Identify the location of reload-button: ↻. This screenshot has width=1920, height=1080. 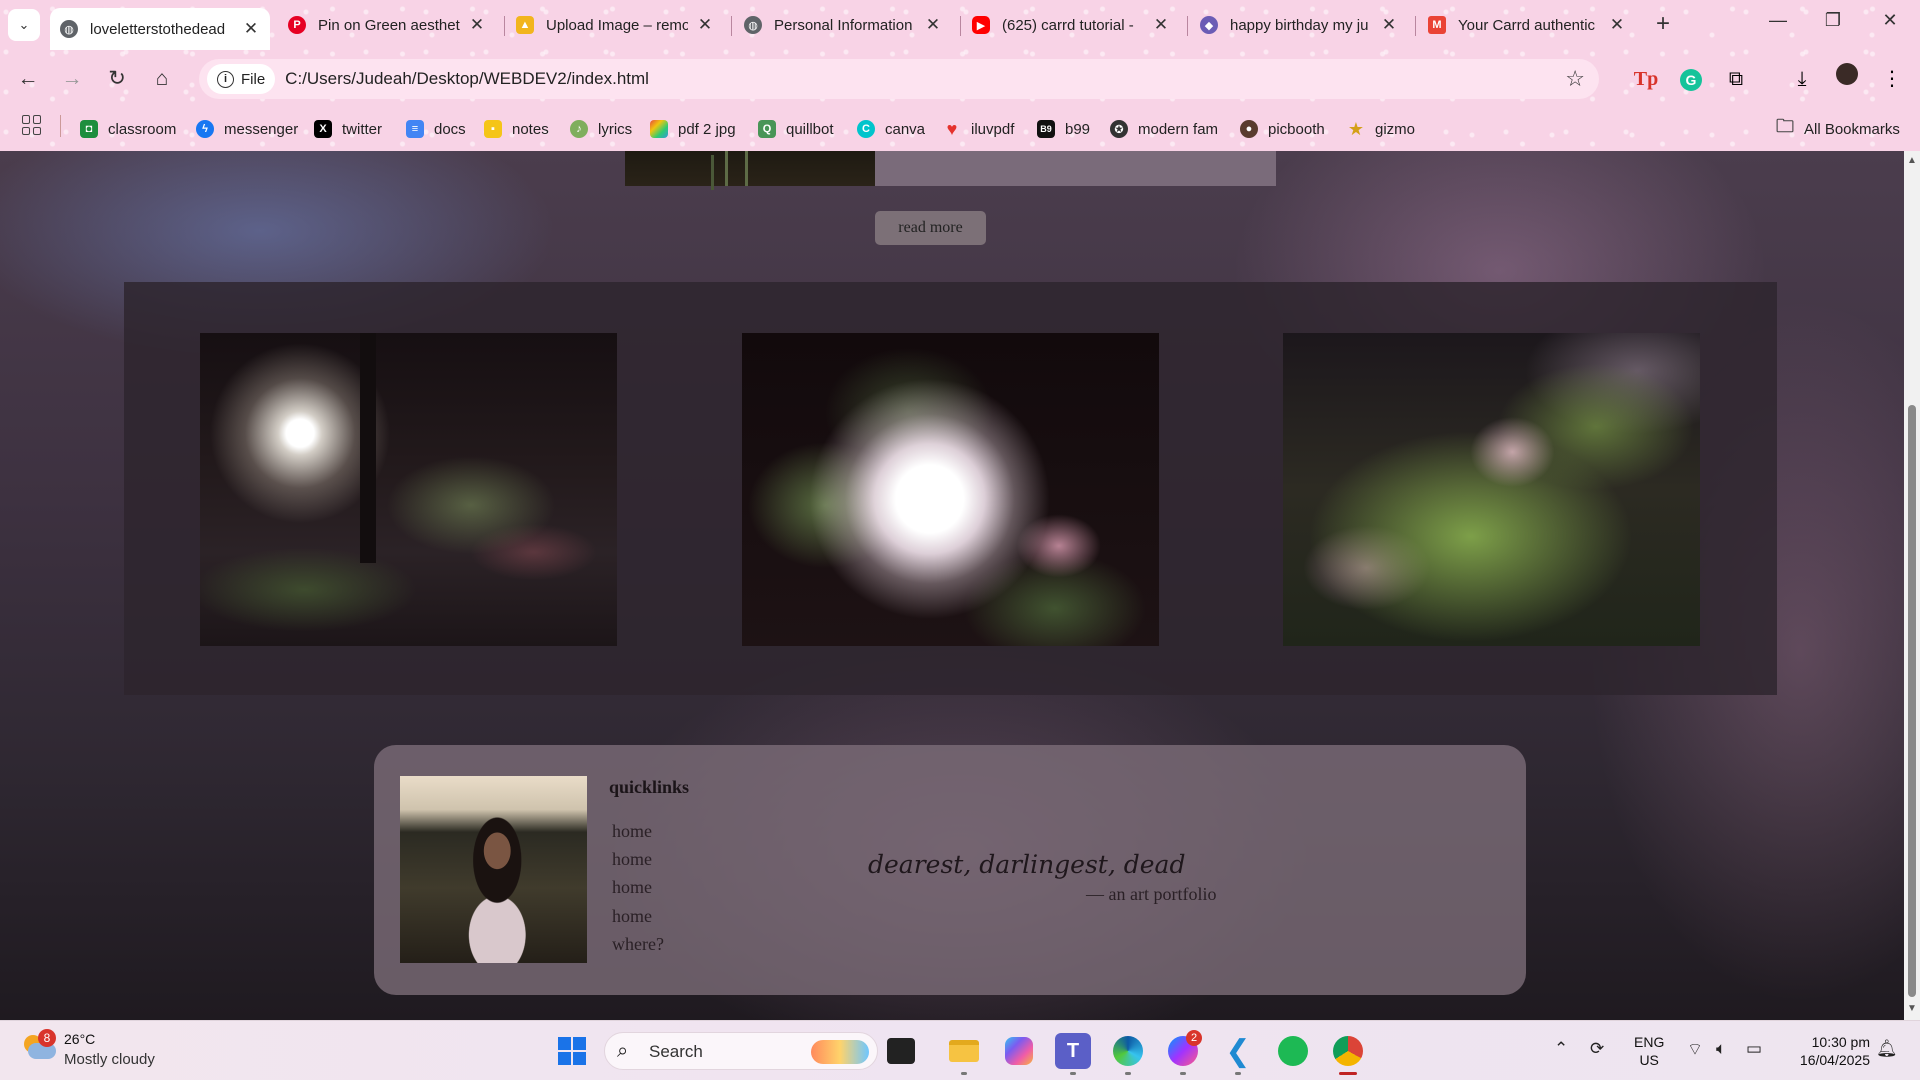
(117, 79).